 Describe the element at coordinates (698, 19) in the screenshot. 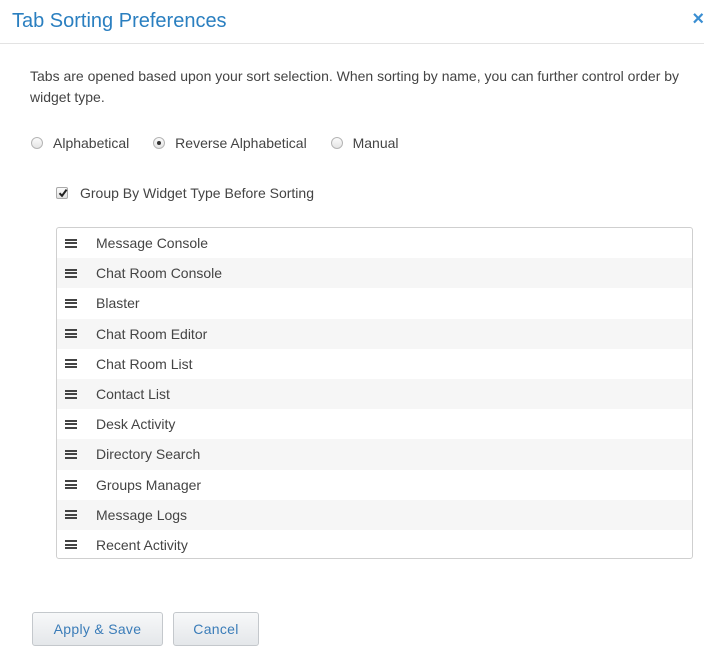

I see `close-icon: ×` at that location.